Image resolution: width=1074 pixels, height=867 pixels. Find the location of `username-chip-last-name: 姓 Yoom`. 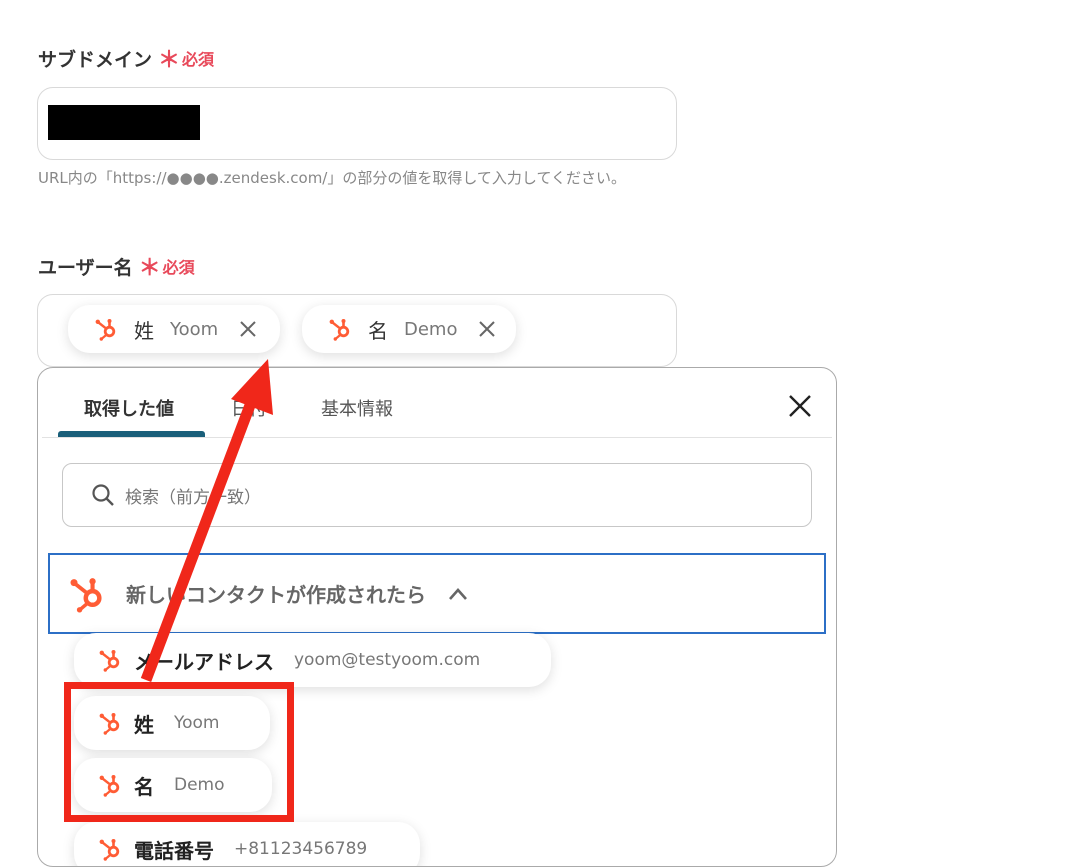

username-chip-last-name: 姓 Yoom is located at coordinates (174, 329).